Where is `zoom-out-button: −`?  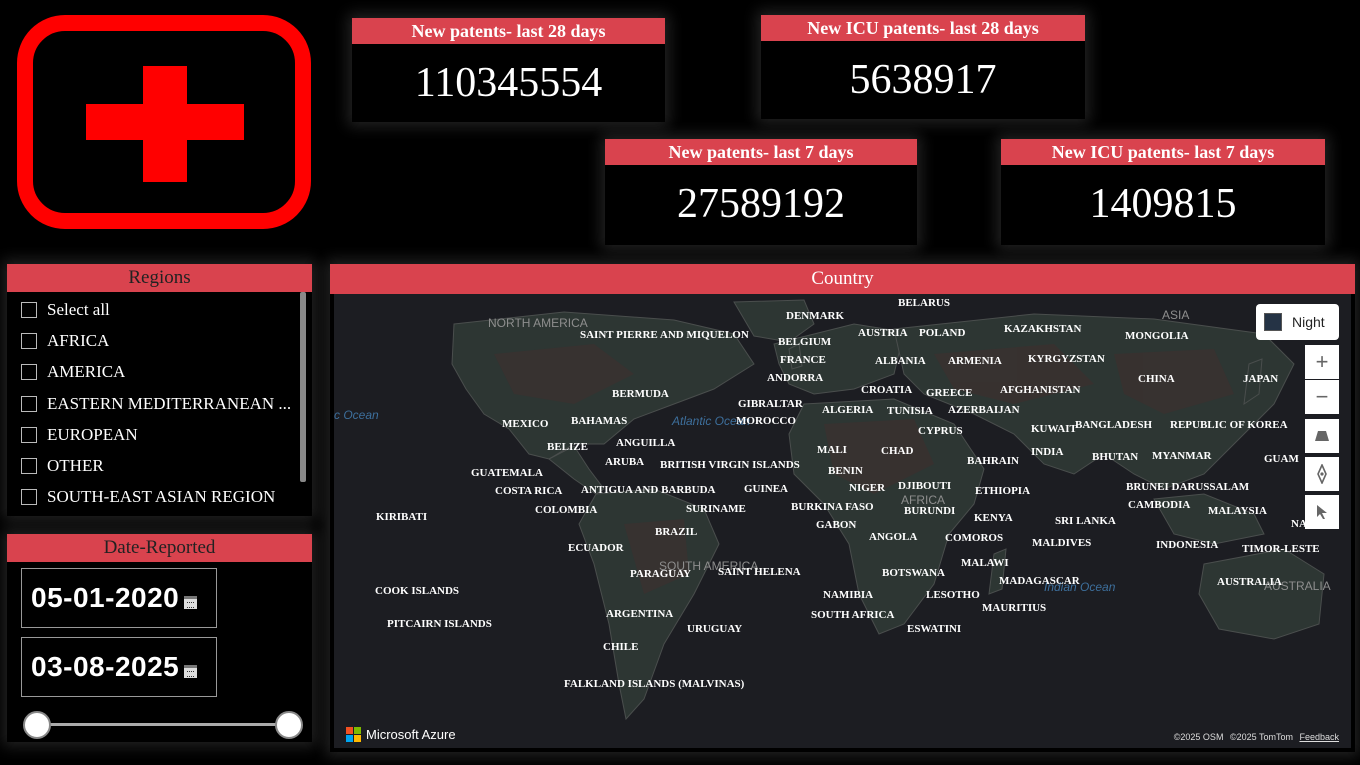 zoom-out-button: − is located at coordinates (1322, 397).